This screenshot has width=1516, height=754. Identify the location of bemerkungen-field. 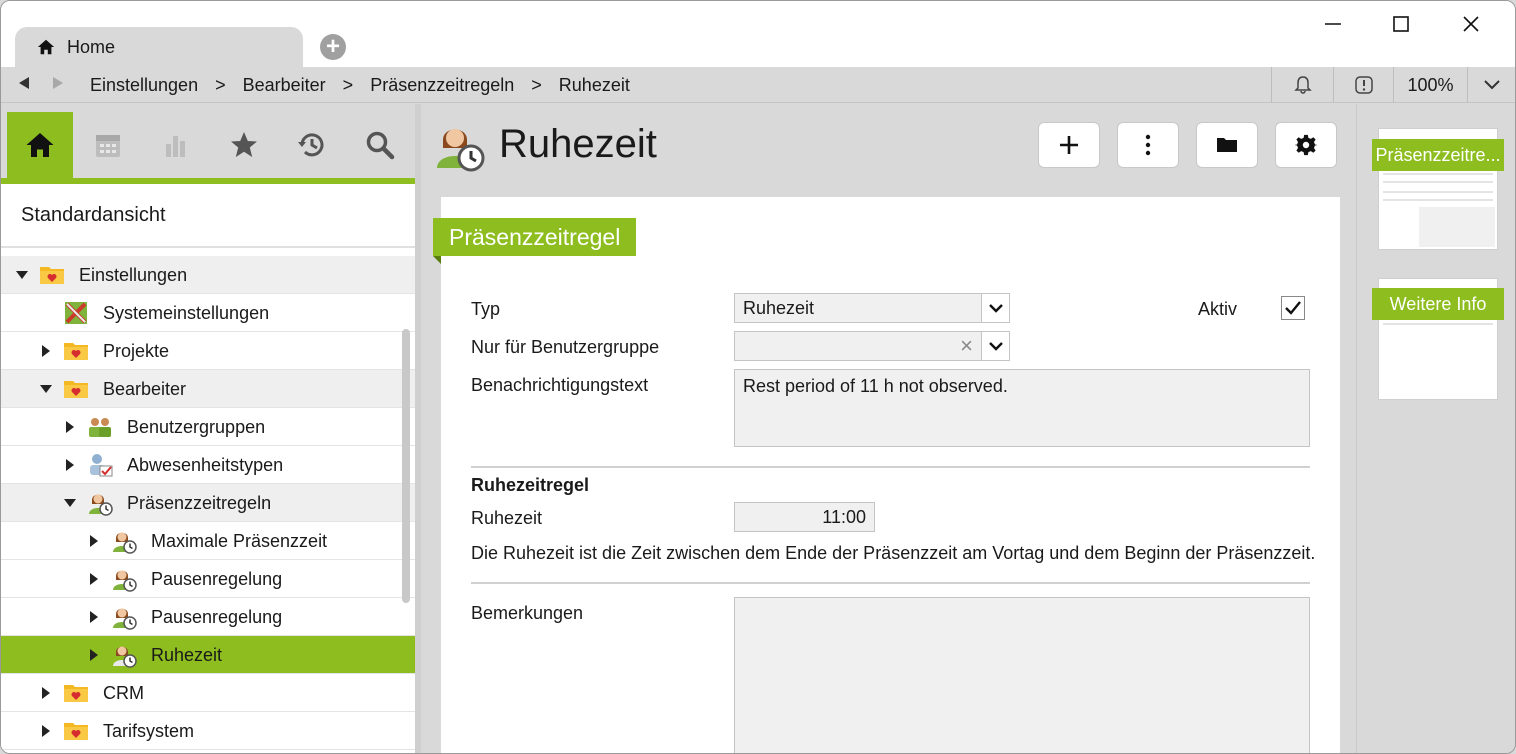
(1022, 675).